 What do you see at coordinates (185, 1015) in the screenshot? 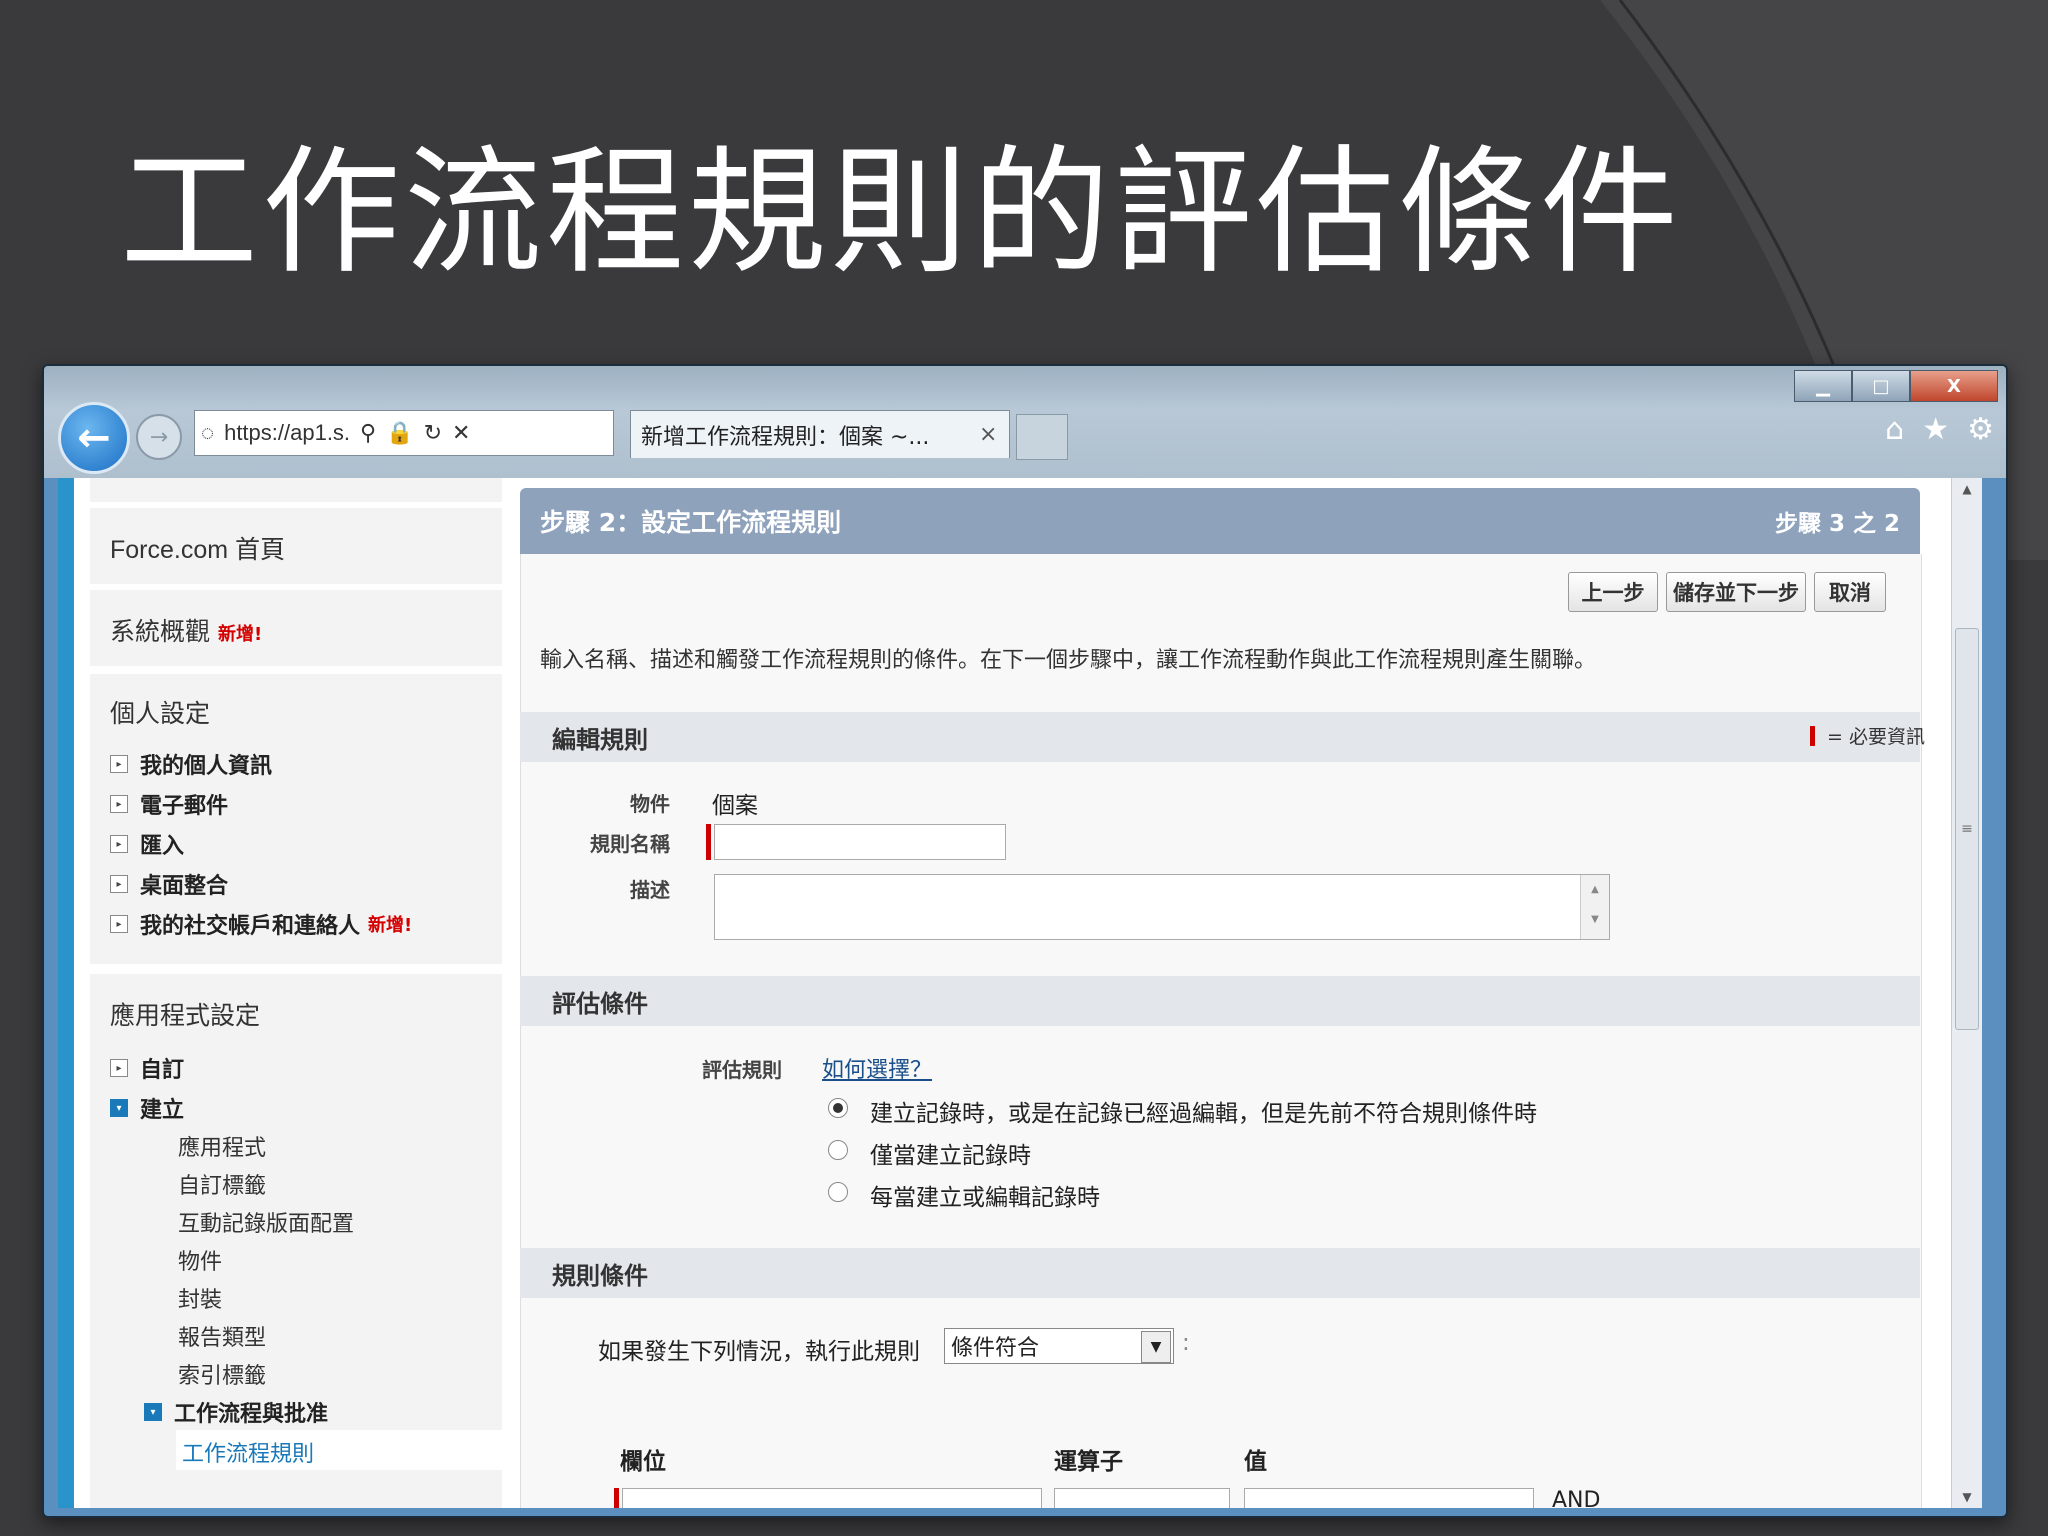
I see `sidebar-app-header: 應用程式設定` at bounding box center [185, 1015].